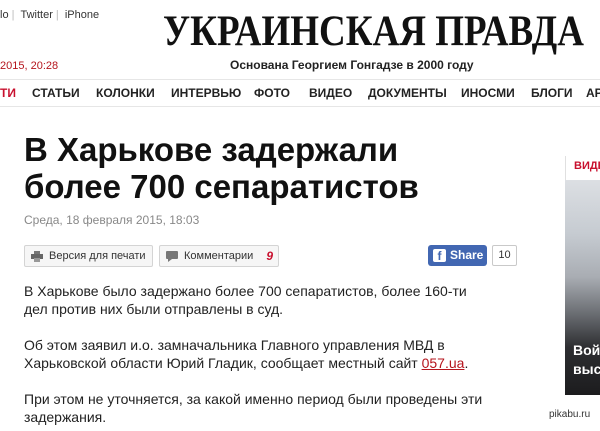 Image resolution: width=600 pixels, height=431 pixels. Describe the element at coordinates (82, 15) in the screenshot. I see `iphone-link: iPhone` at that location.